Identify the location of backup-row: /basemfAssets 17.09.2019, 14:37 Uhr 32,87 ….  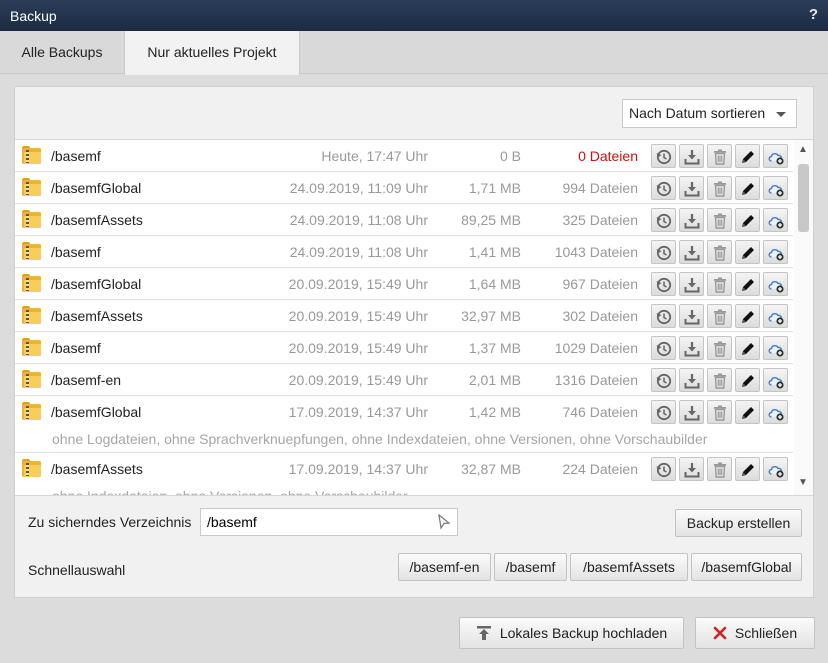
(404, 474).